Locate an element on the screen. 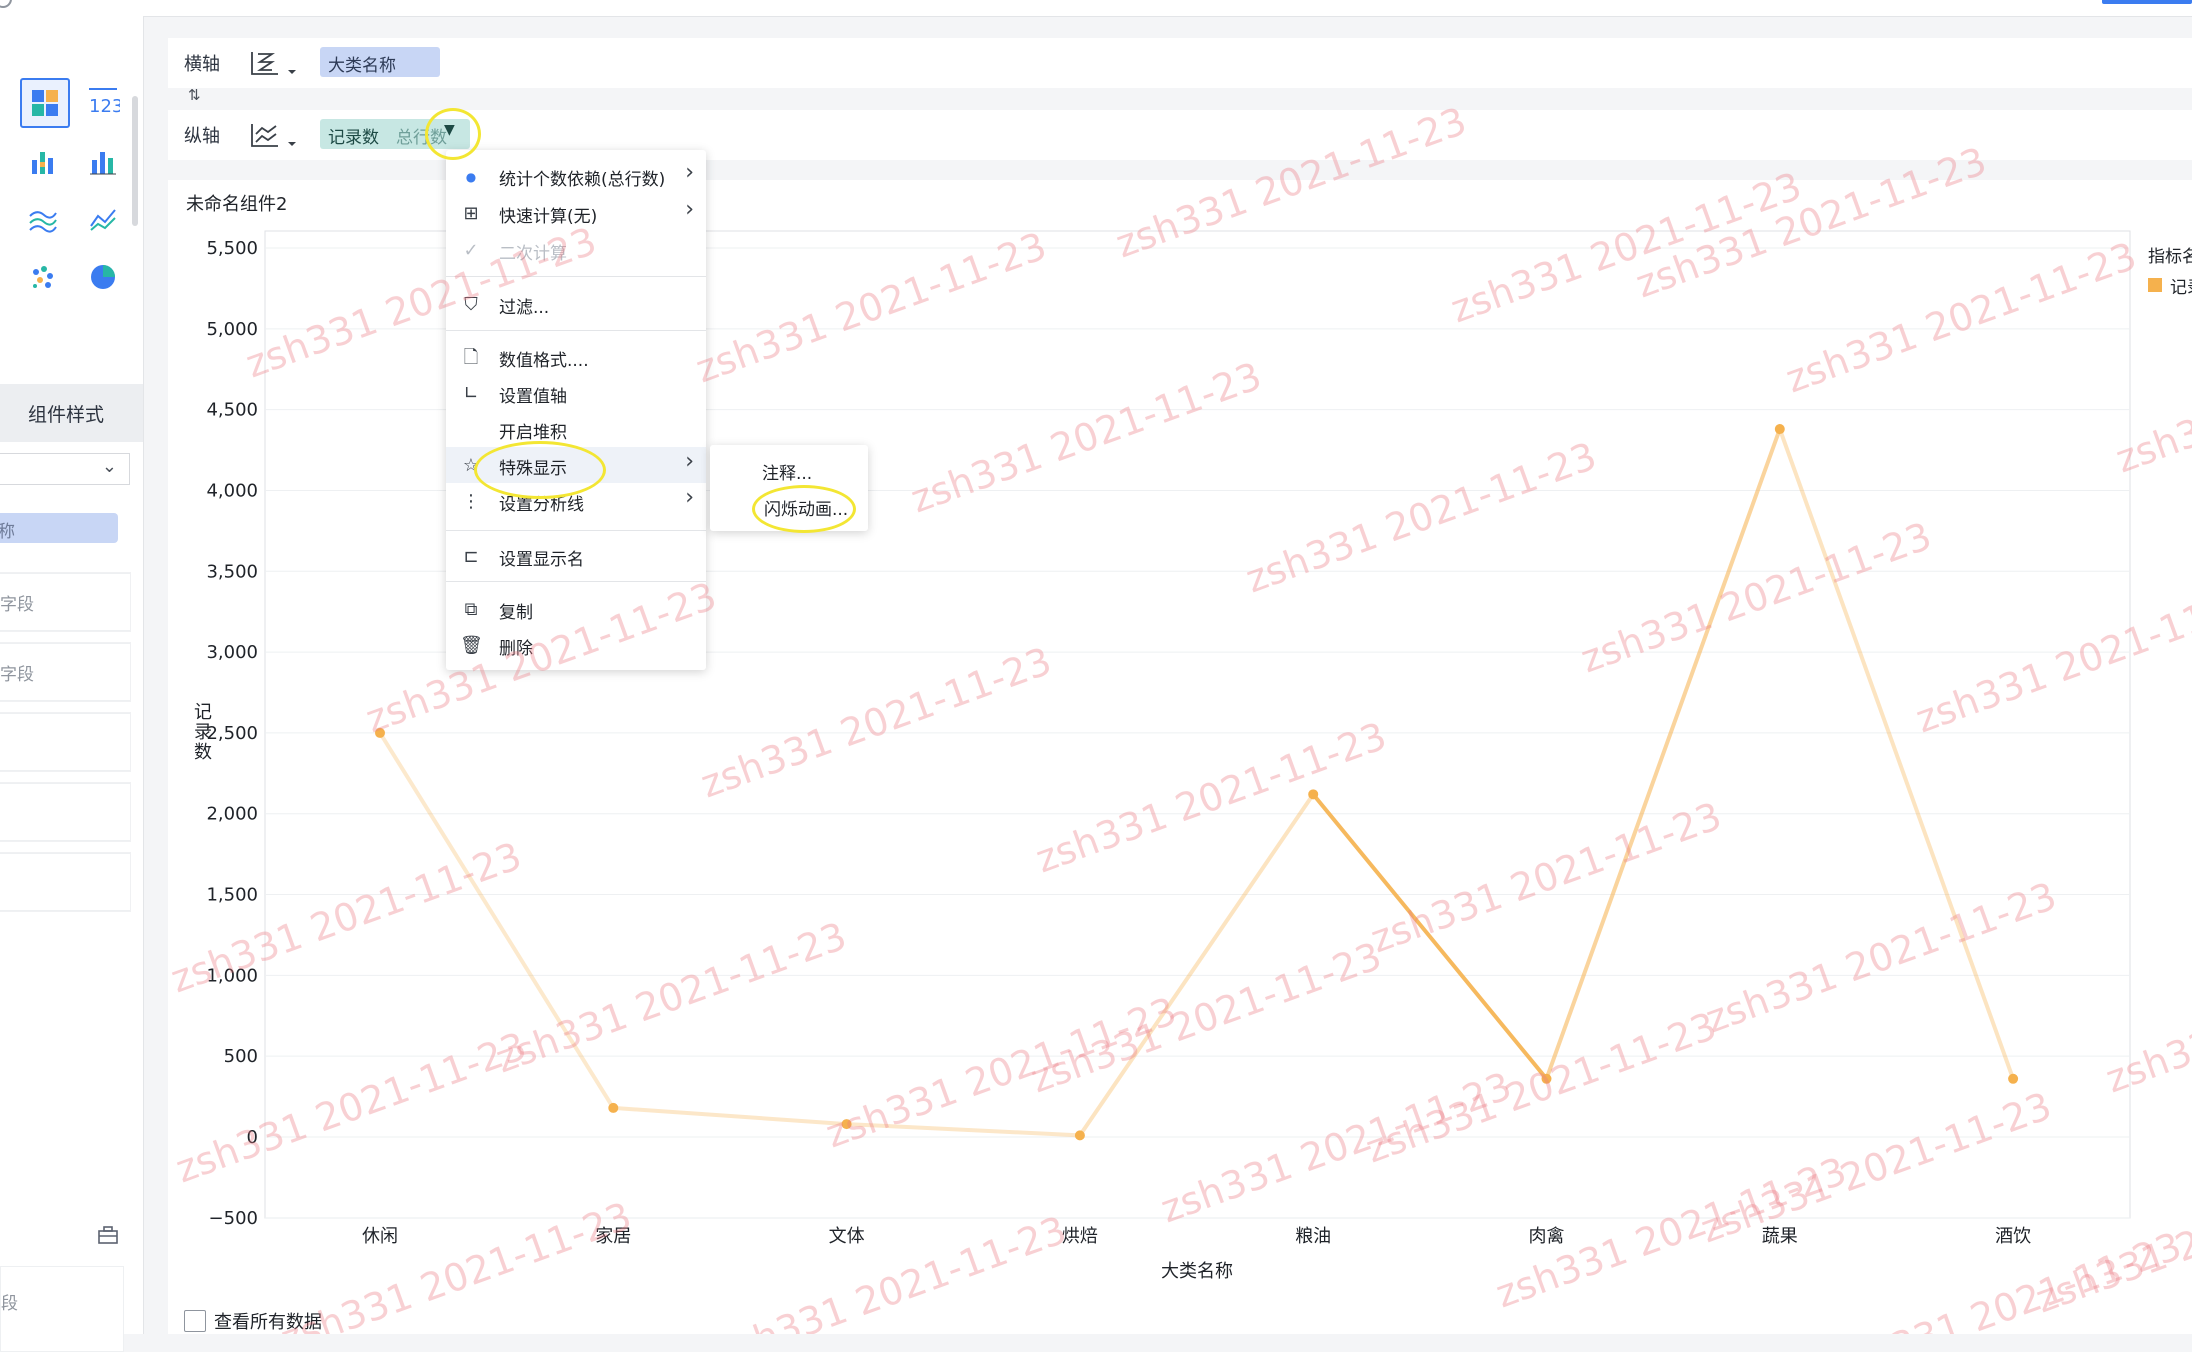 The width and height of the screenshot is (2192, 1352). y-tick-label: 2,000 is located at coordinates (232, 814).